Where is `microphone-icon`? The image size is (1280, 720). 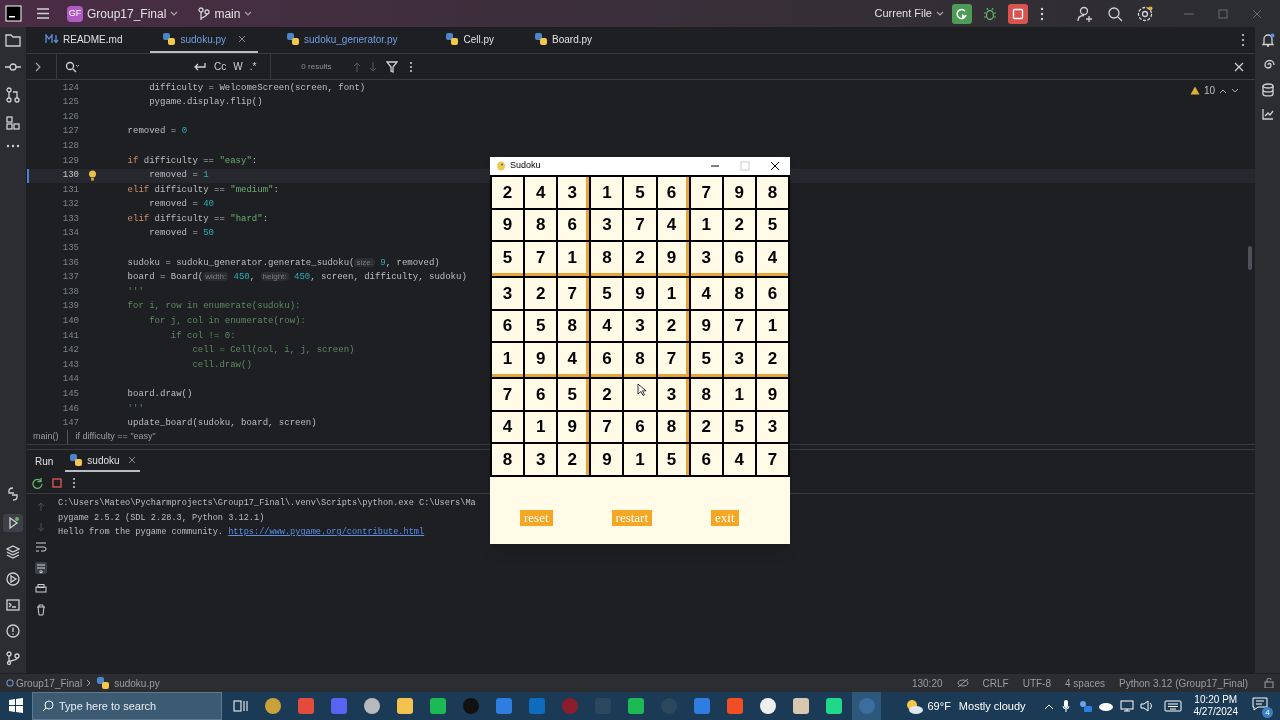
microphone-icon is located at coordinates (1065, 706).